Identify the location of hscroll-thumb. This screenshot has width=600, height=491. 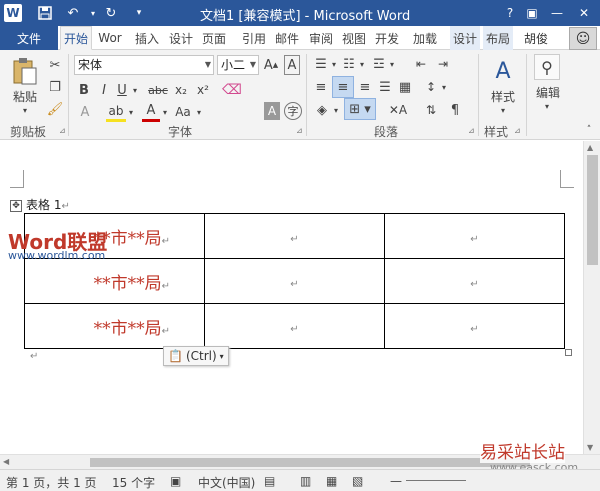
(310, 462).